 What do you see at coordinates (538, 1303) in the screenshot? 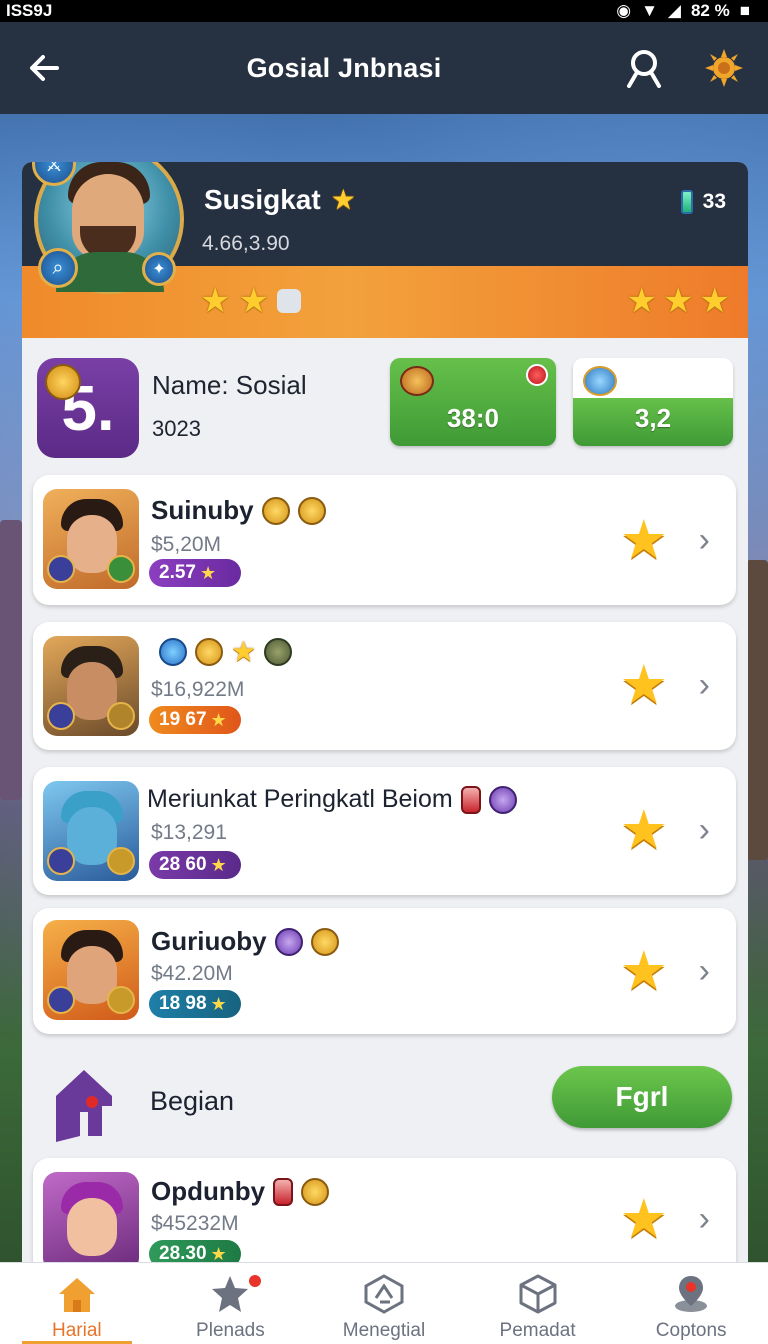
I see `nav-item-pemadat: Pemadat` at bounding box center [538, 1303].